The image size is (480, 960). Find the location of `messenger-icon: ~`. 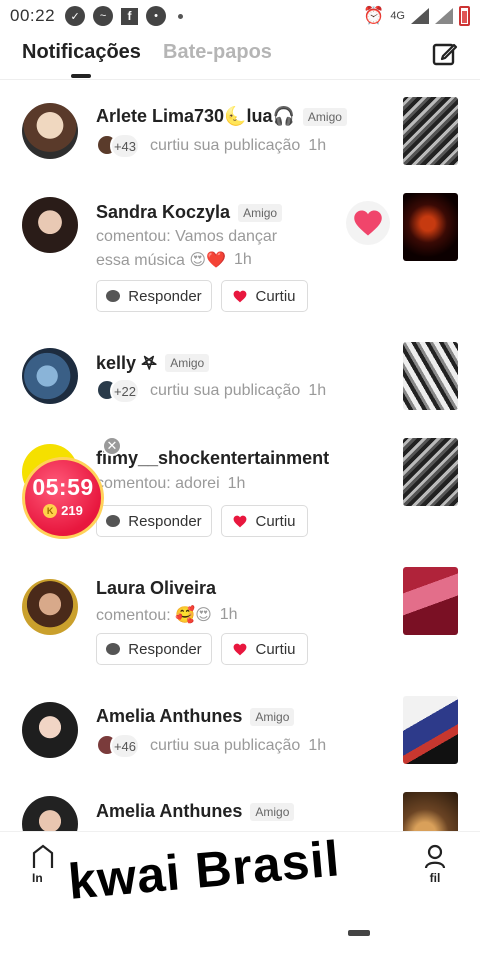

messenger-icon: ~ is located at coordinates (103, 16).